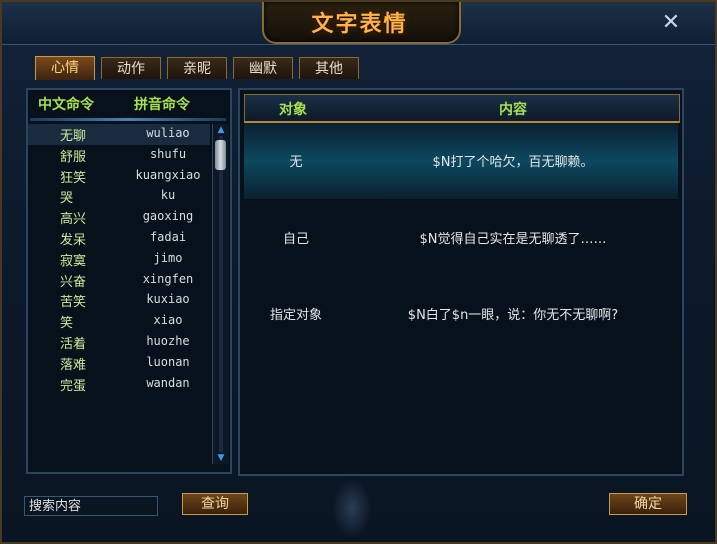 Image resolution: width=717 pixels, height=544 pixels. What do you see at coordinates (197, 68) in the screenshot?
I see `tab-intimate: 亲昵` at bounding box center [197, 68].